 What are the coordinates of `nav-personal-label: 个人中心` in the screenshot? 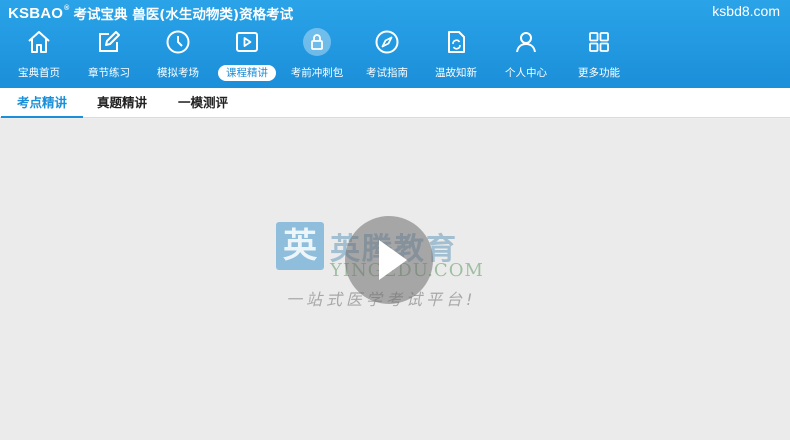 It's located at (526, 73).